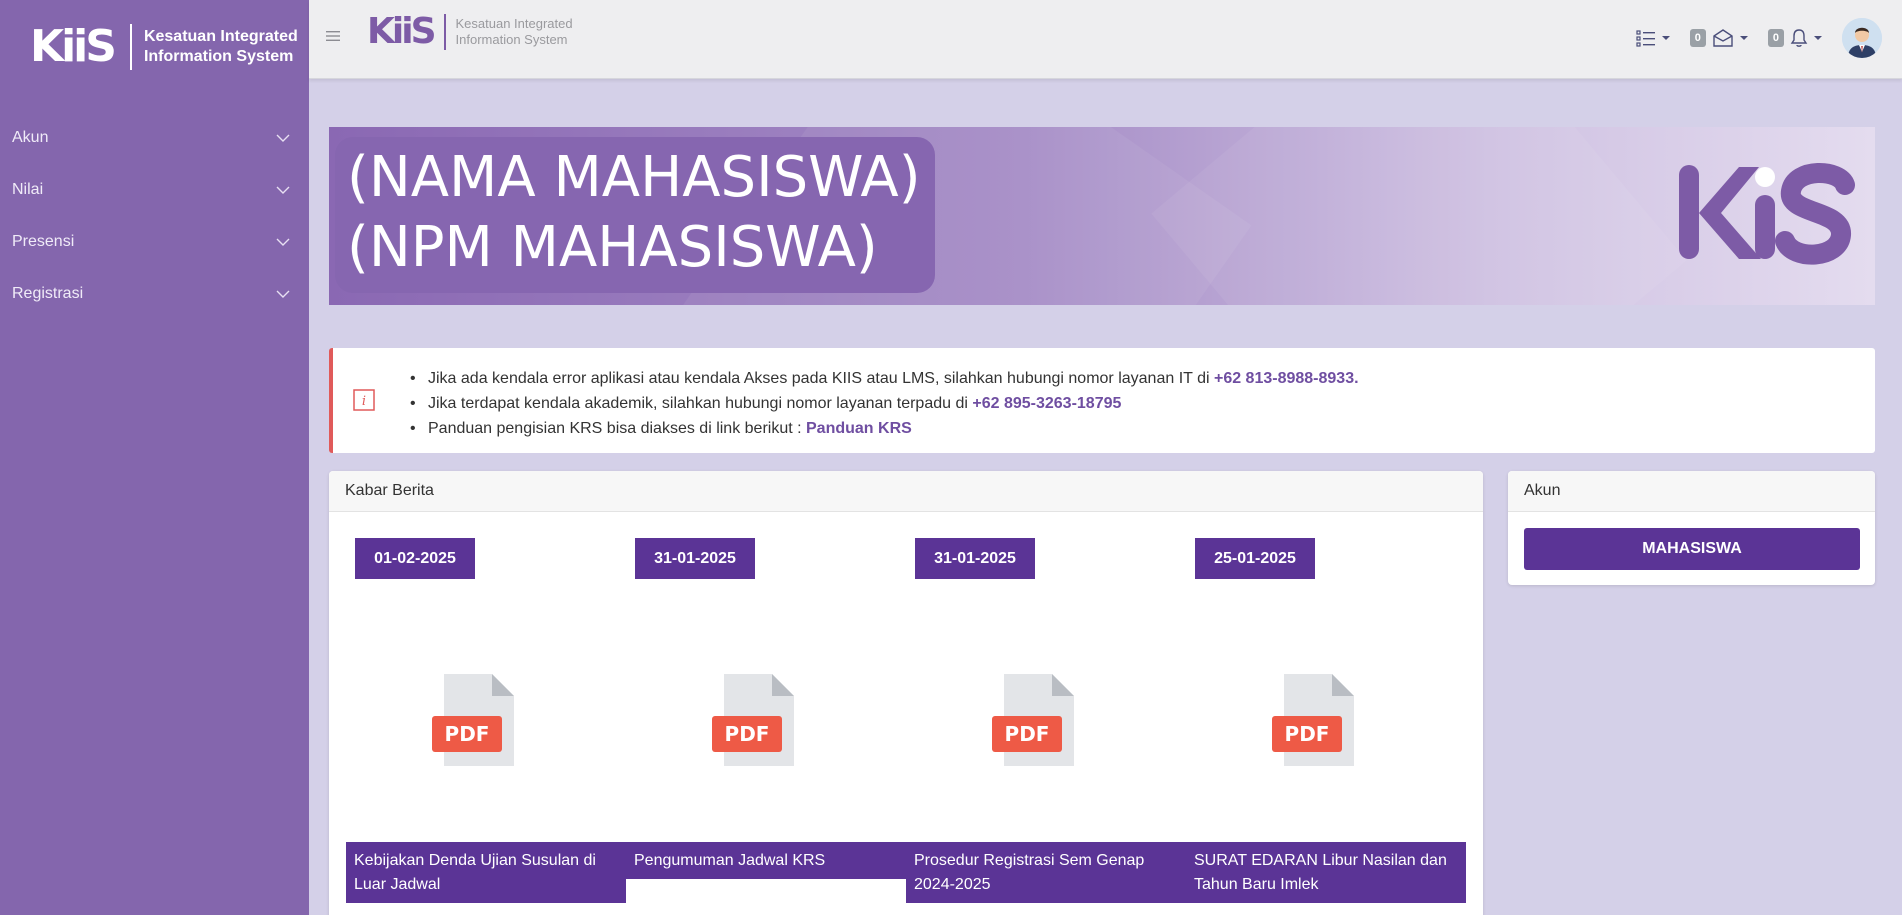 The height and width of the screenshot is (915, 1902). Describe the element at coordinates (612, 247) in the screenshot. I see `student-npm: (NPM MAHASISWA)` at that location.